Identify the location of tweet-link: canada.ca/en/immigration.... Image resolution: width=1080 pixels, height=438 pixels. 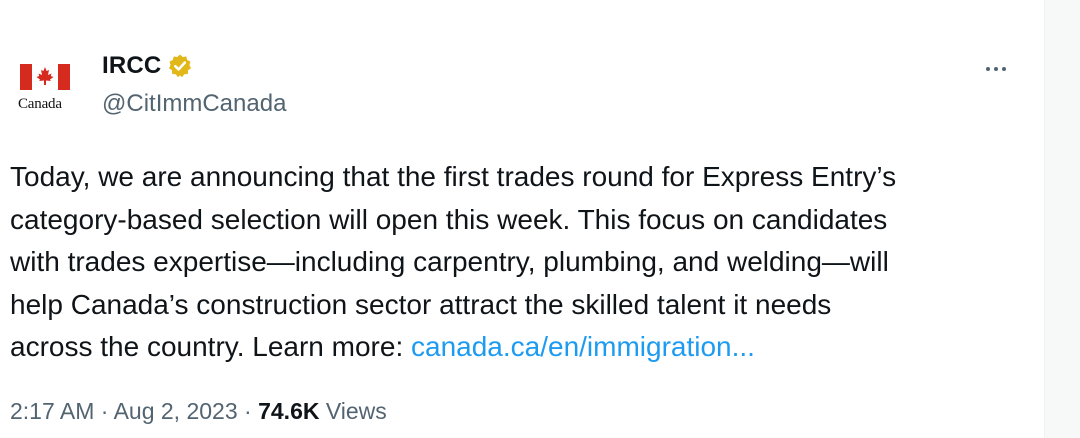
(583, 346).